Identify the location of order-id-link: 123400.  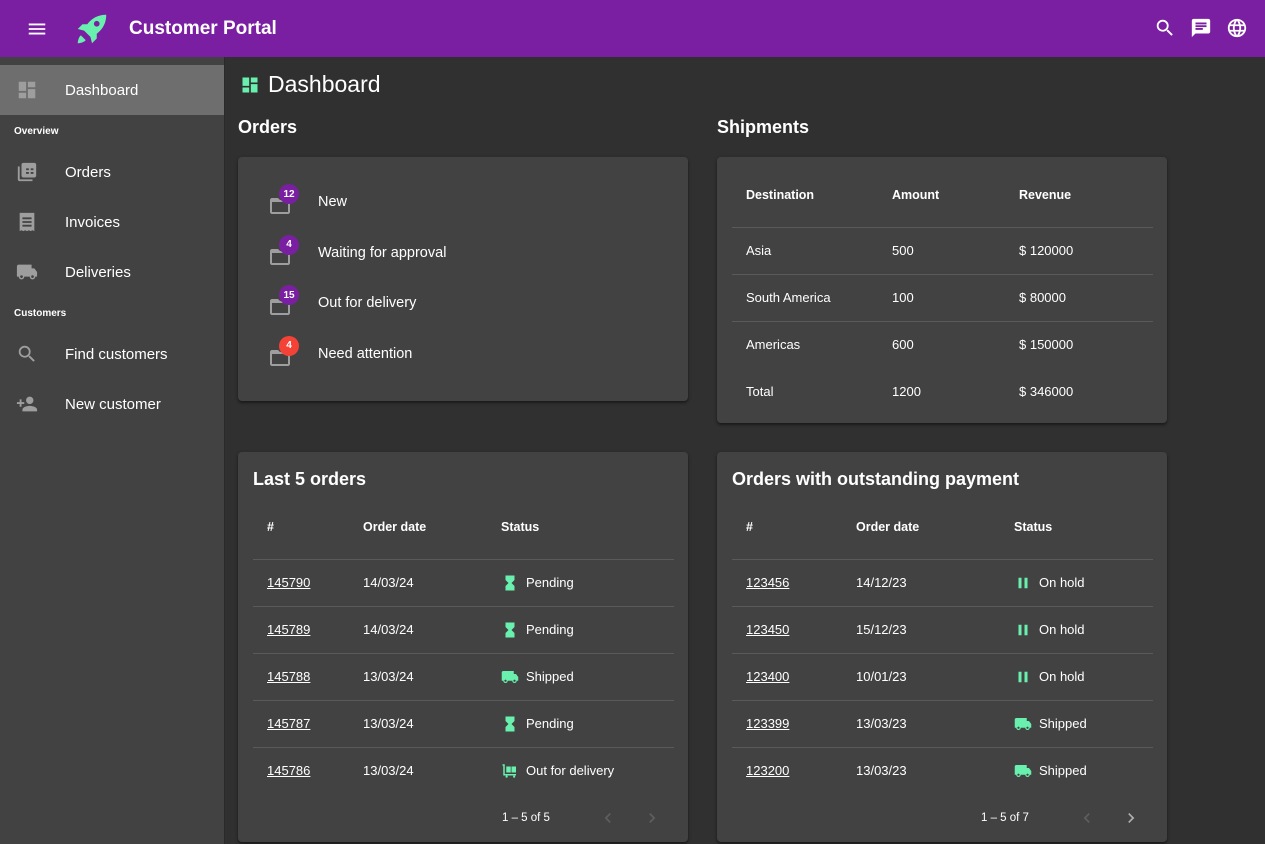
(767, 676).